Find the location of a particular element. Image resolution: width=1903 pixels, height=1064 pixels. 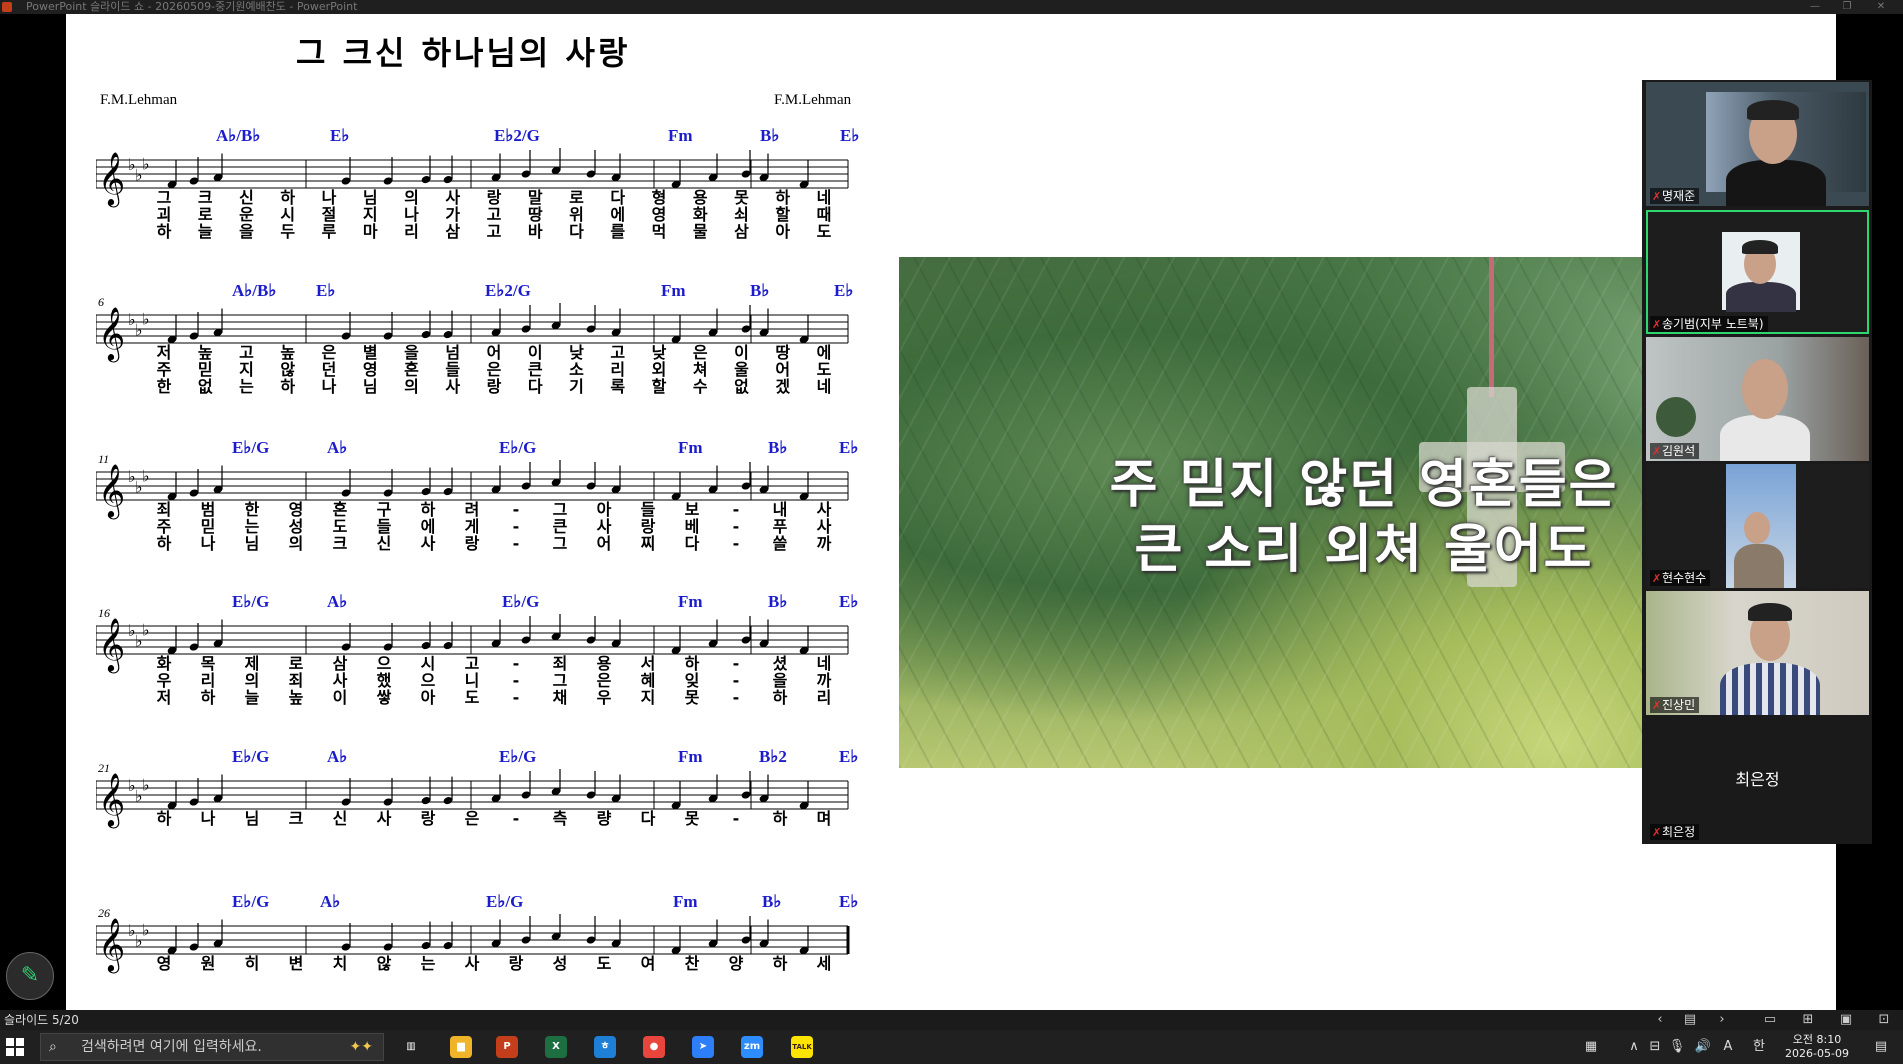

minimize-button: — is located at coordinates (1815, 7).